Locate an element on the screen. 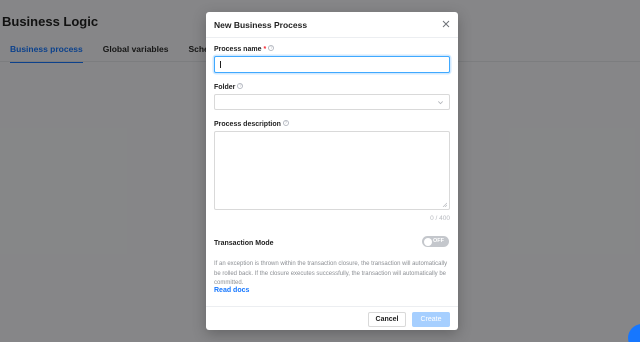 The width and height of the screenshot is (640, 342). process-description-textarea is located at coordinates (332, 170).